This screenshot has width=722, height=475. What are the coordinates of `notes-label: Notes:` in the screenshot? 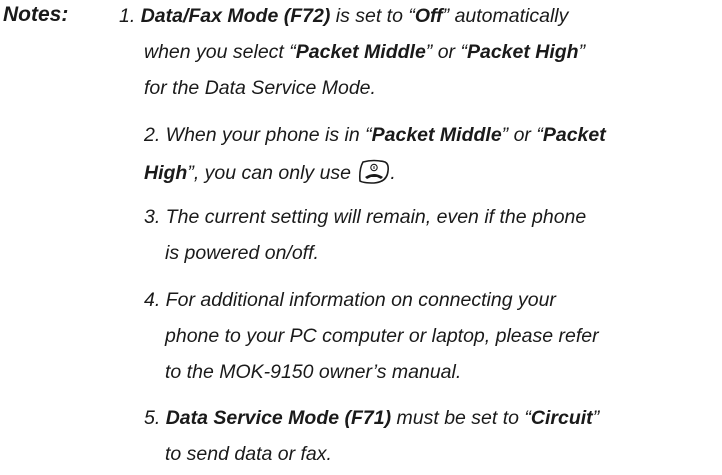 It's located at (36, 14).